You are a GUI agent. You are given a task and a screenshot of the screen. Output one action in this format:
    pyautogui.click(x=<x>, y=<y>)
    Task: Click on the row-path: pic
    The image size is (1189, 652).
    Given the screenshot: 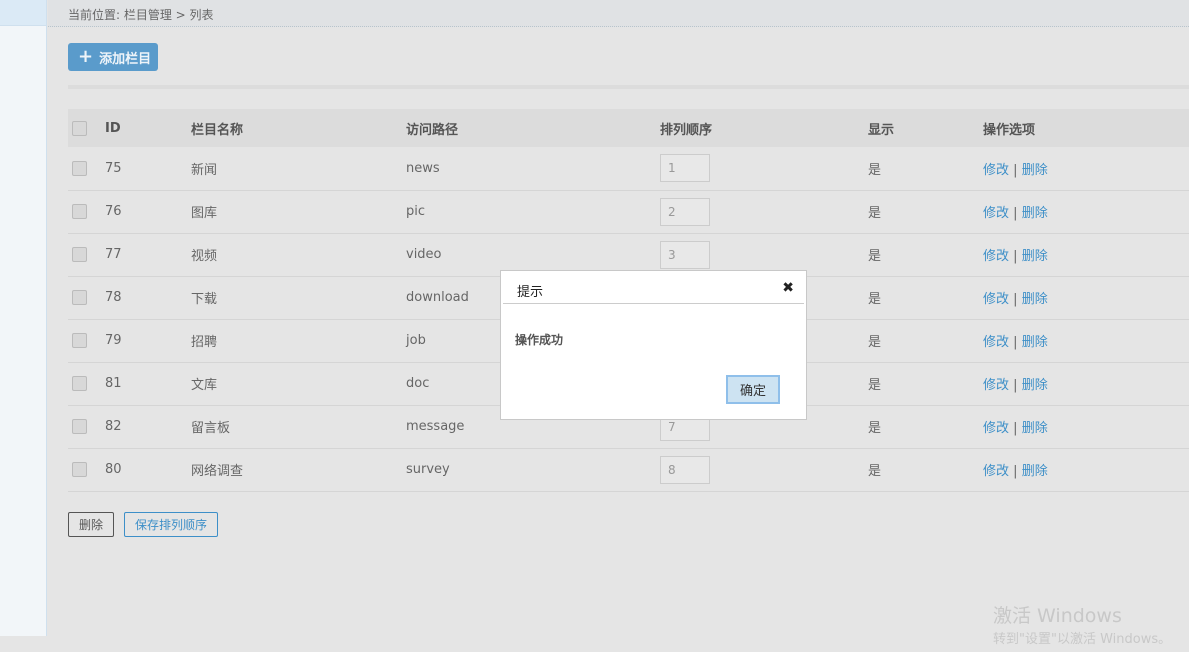 What is the action you would take?
    pyautogui.click(x=533, y=212)
    